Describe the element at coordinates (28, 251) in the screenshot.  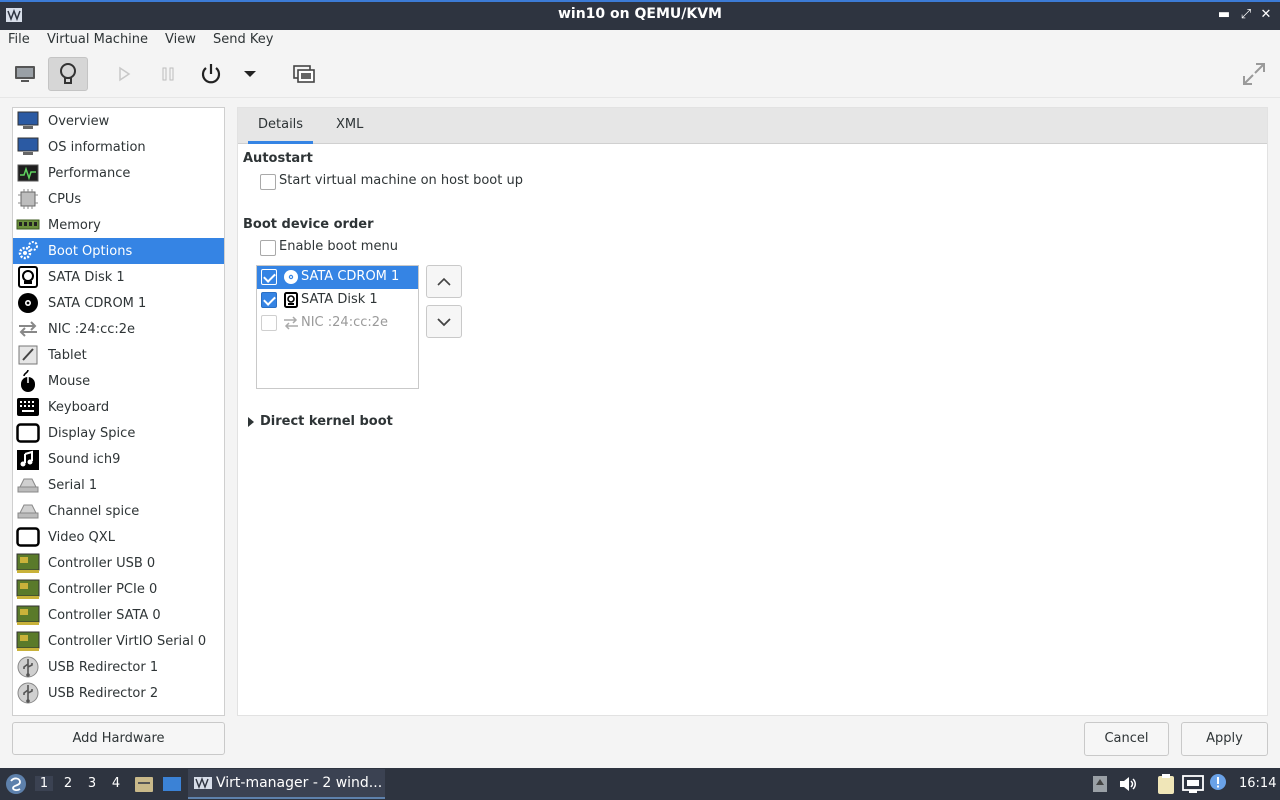
I see `gears-icon` at that location.